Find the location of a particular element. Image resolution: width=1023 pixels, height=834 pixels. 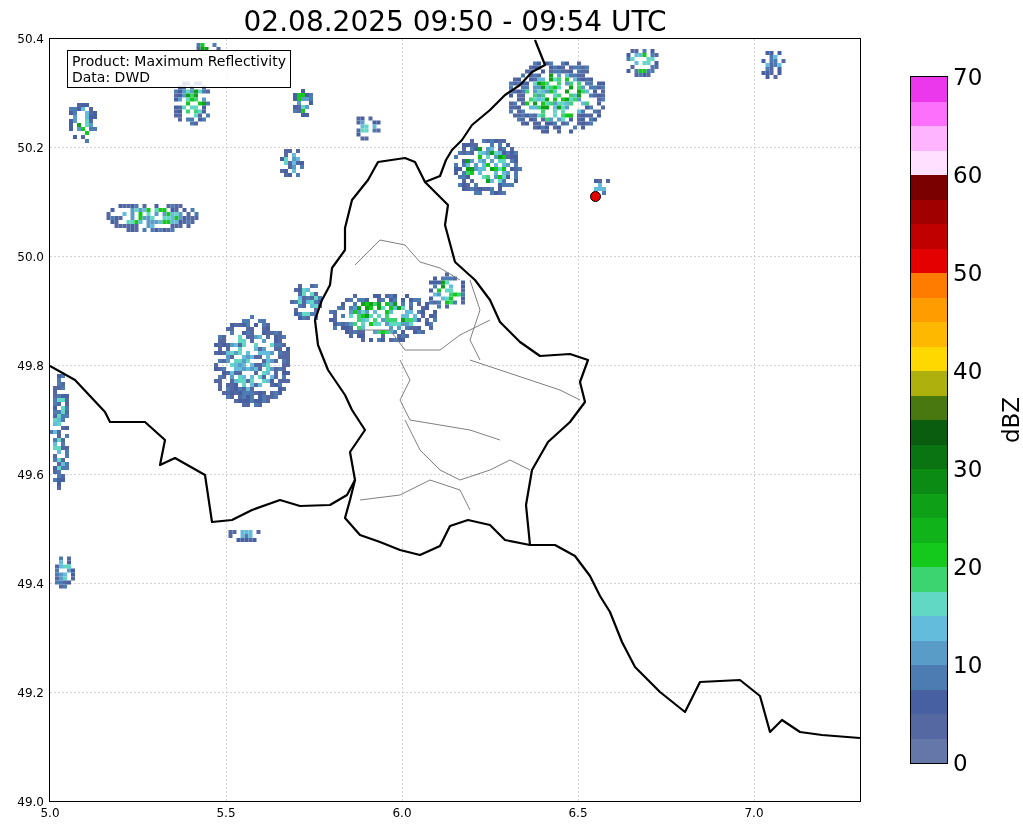

colorbar-tick-label: 60 is located at coordinates (968, 175).